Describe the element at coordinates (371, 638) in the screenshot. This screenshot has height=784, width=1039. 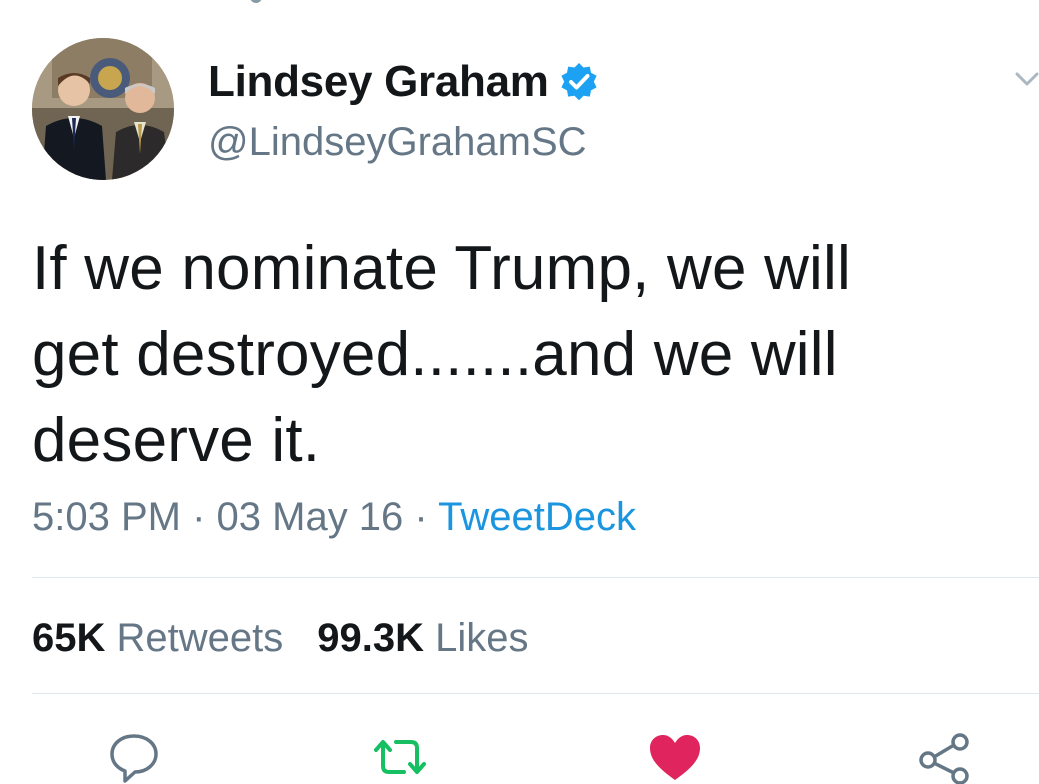
I see `likes-count: 99.3K` at that location.